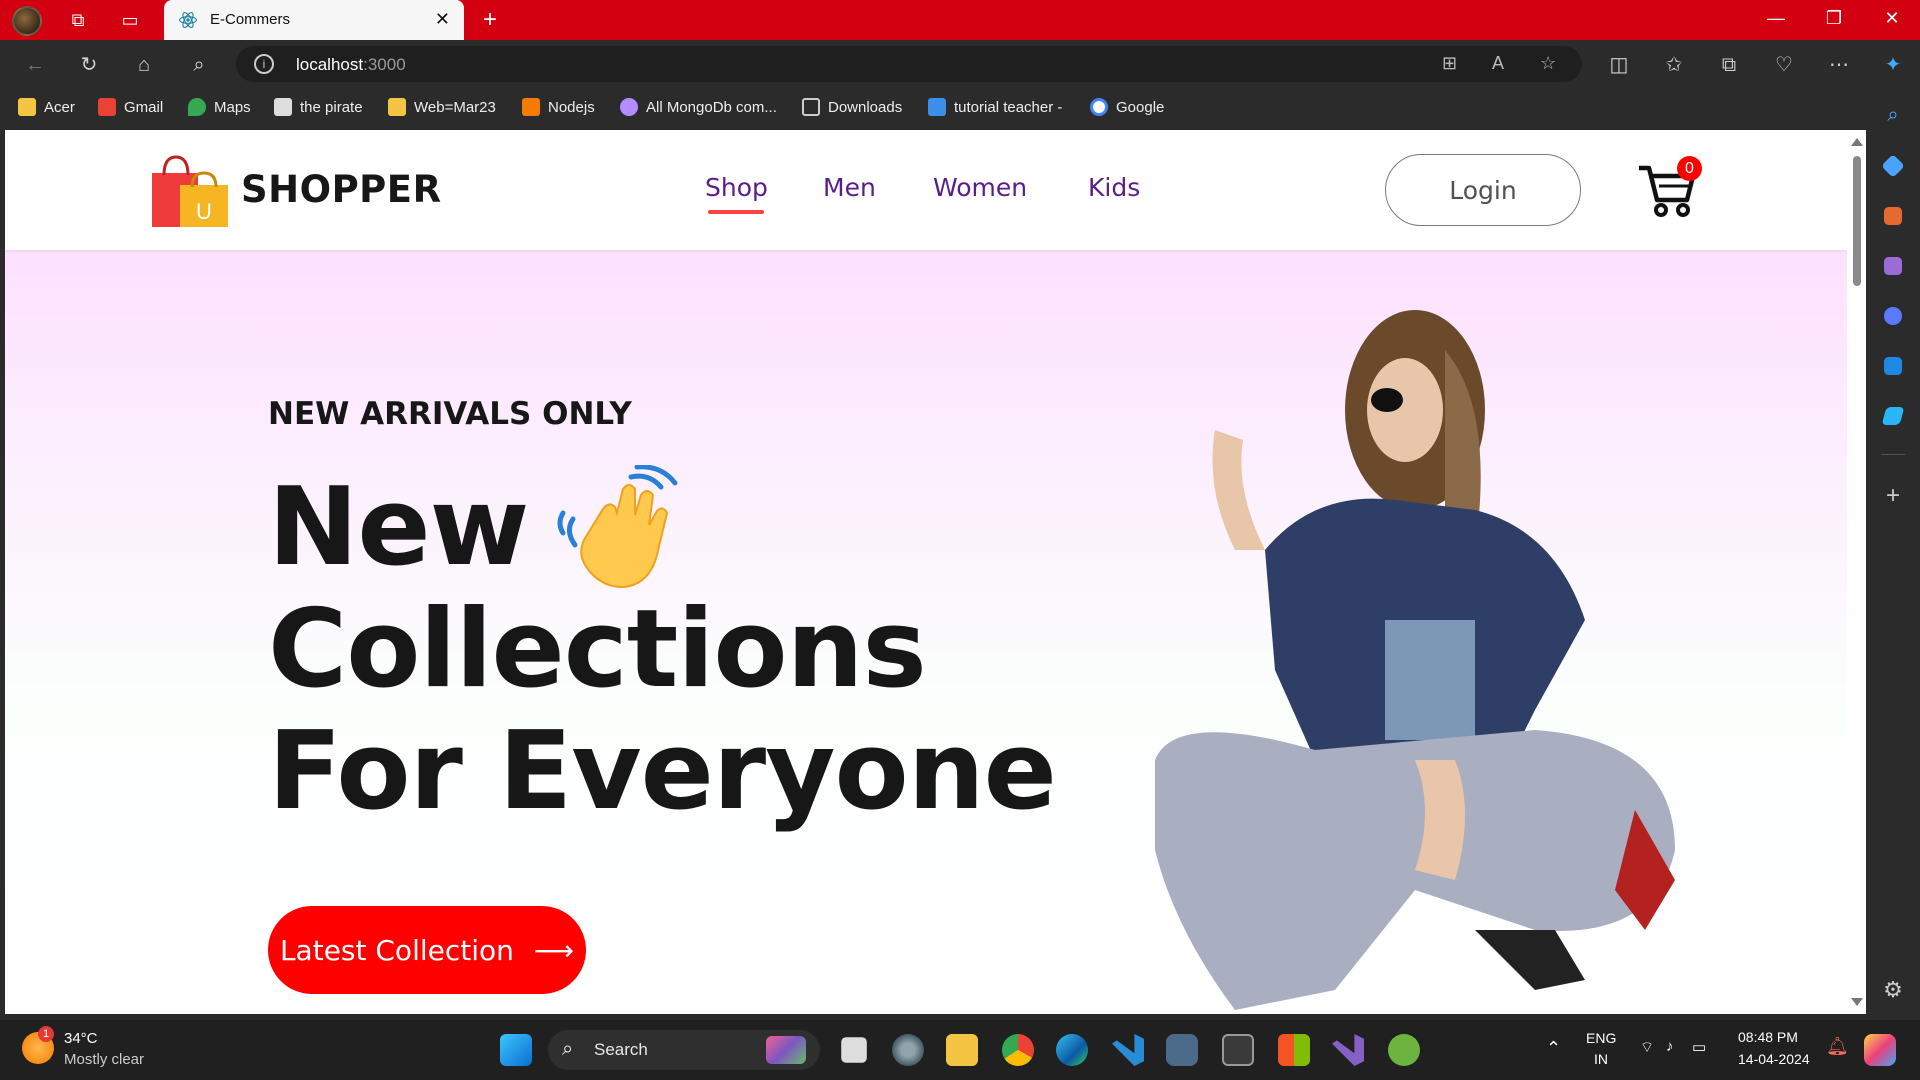 This screenshot has width=1920, height=1080. Describe the element at coordinates (786, 1050) in the screenshot. I see `search-highlight-icon` at that location.